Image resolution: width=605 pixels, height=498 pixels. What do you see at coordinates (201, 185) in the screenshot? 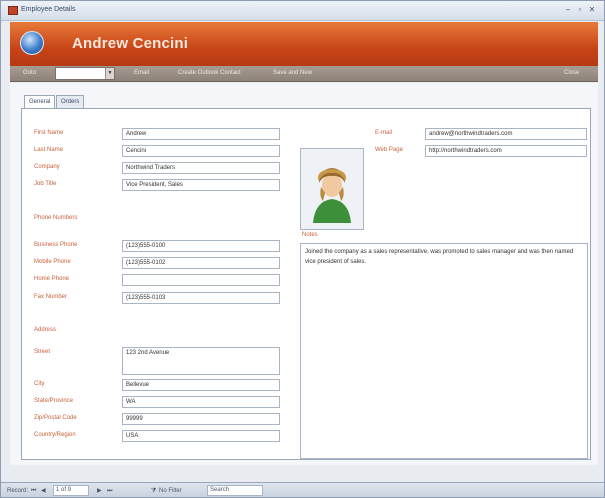
I see `job-title-field: Vice President, Sales` at bounding box center [201, 185].